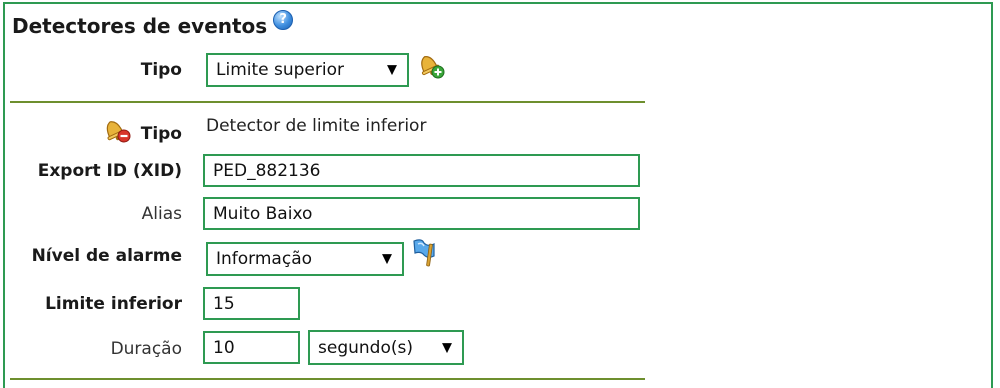 The width and height of the screenshot is (1000, 388). Describe the element at coordinates (251, 347) in the screenshot. I see `duration-input: 10` at that location.